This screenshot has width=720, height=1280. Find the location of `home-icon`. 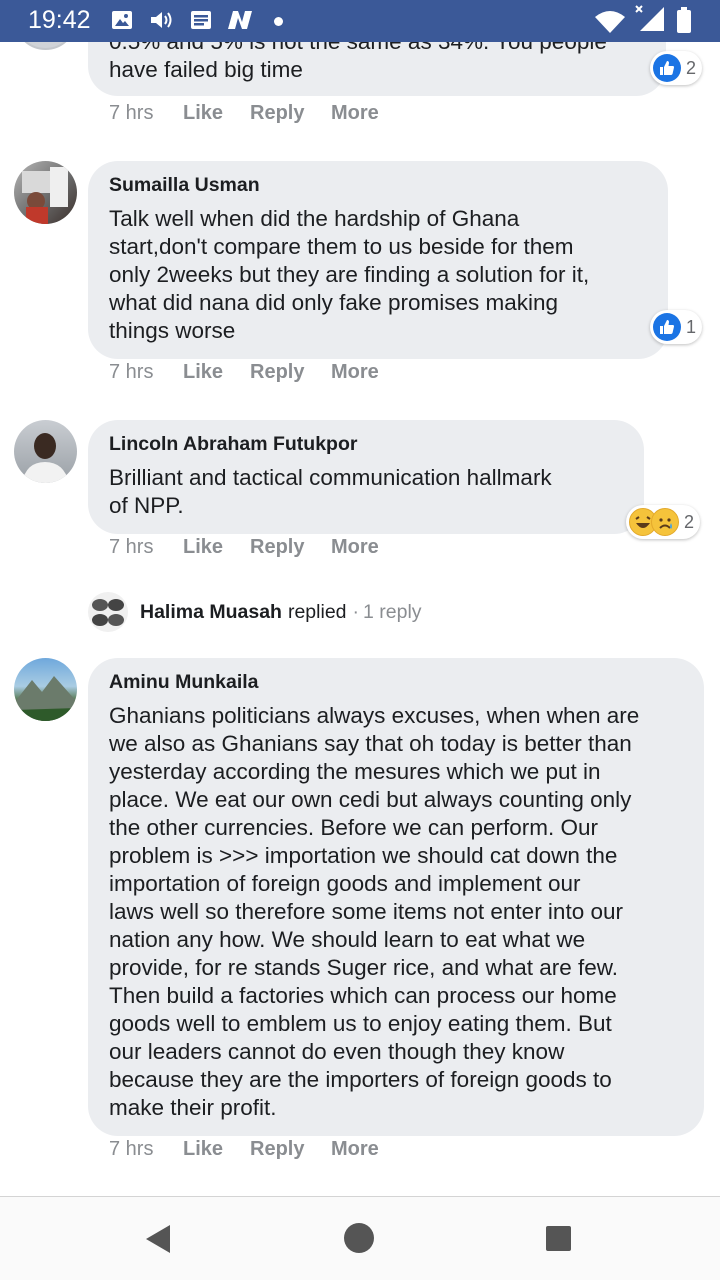

home-icon is located at coordinates (359, 1238).